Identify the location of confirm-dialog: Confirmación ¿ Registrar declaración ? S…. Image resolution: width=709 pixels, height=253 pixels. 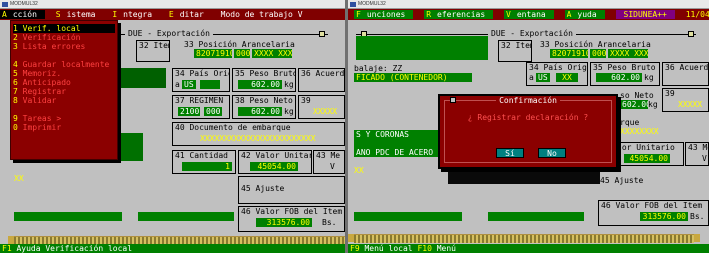
(528, 131).